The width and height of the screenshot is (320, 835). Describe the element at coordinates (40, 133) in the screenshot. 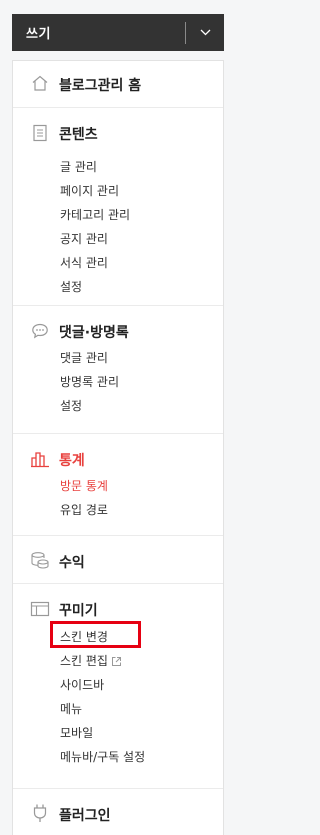

I see `document-icon` at that location.